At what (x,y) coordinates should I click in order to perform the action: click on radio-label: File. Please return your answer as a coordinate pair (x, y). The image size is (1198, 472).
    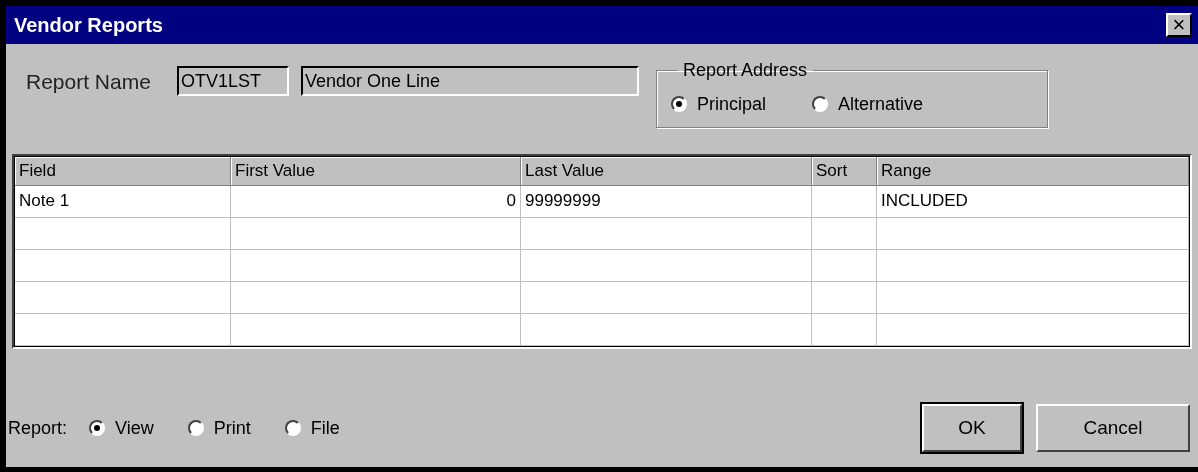
    Looking at the image, I should click on (325, 428).